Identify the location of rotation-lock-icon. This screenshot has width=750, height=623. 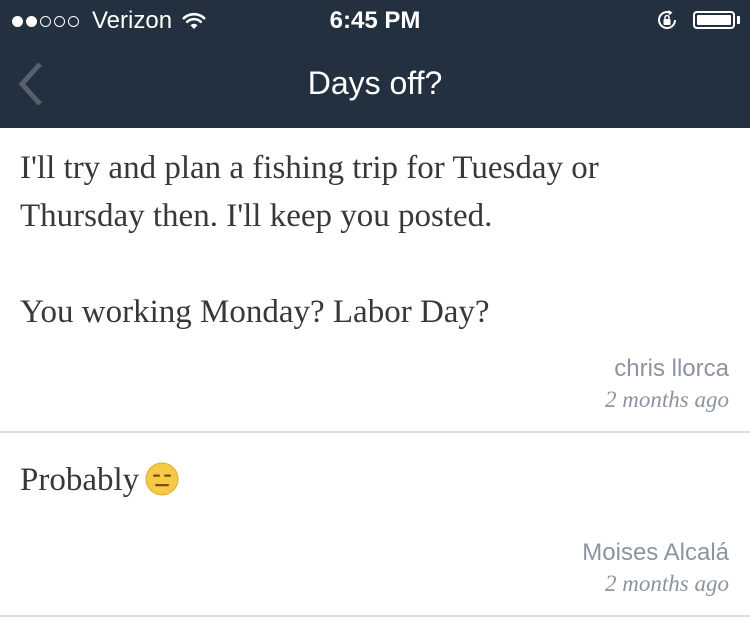
(667, 19).